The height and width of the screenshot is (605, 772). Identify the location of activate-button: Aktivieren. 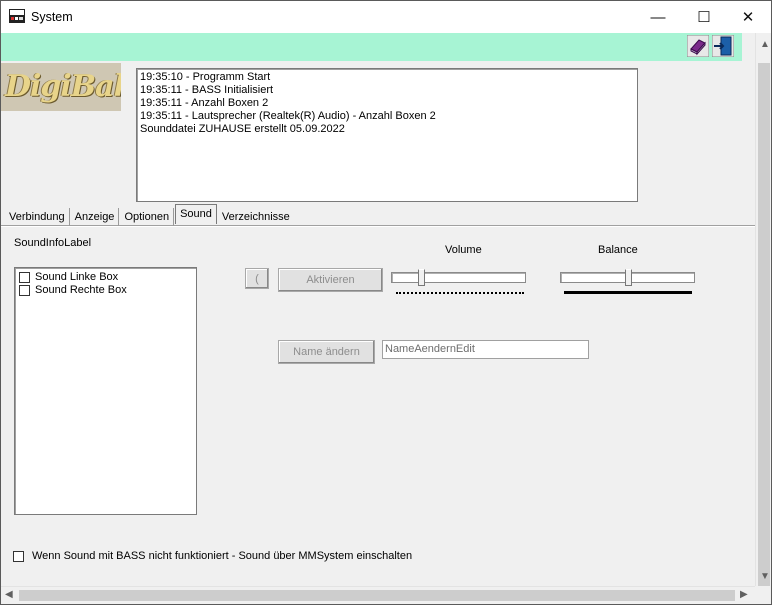
(330, 280).